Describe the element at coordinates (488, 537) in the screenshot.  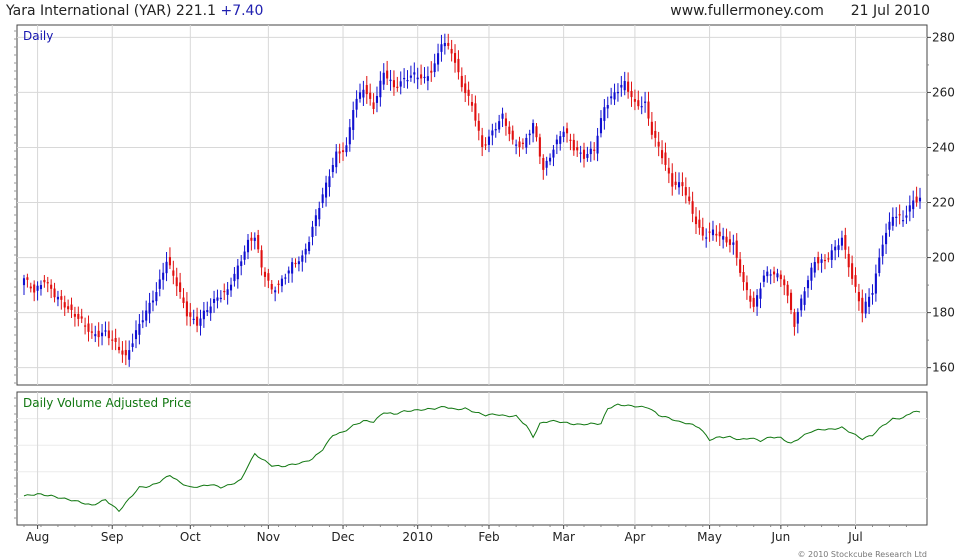
I see `month-label: Feb` at that location.